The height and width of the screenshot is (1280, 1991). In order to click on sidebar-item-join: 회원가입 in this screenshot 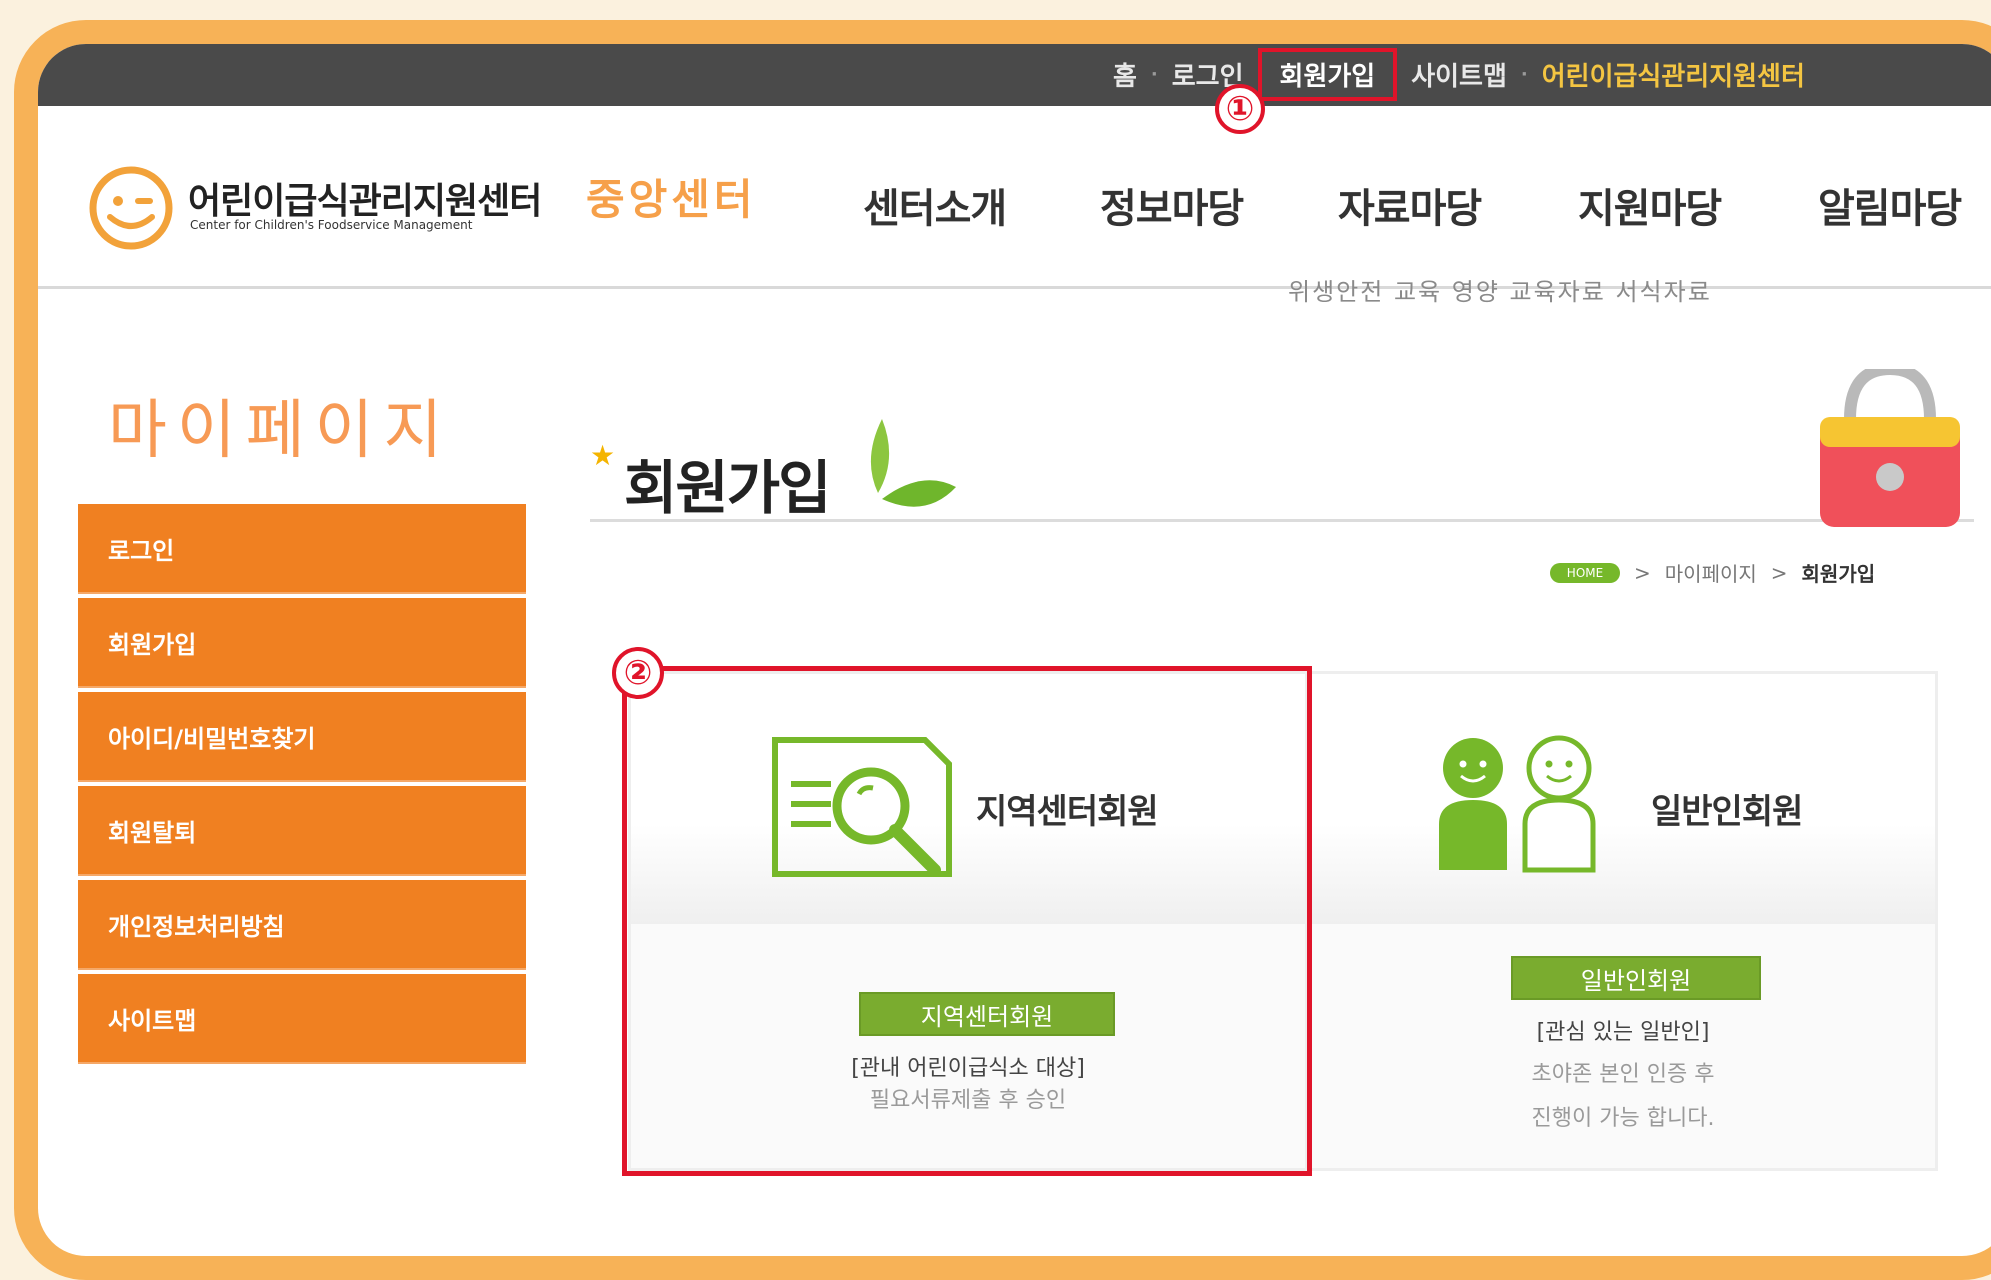, I will do `click(302, 643)`.